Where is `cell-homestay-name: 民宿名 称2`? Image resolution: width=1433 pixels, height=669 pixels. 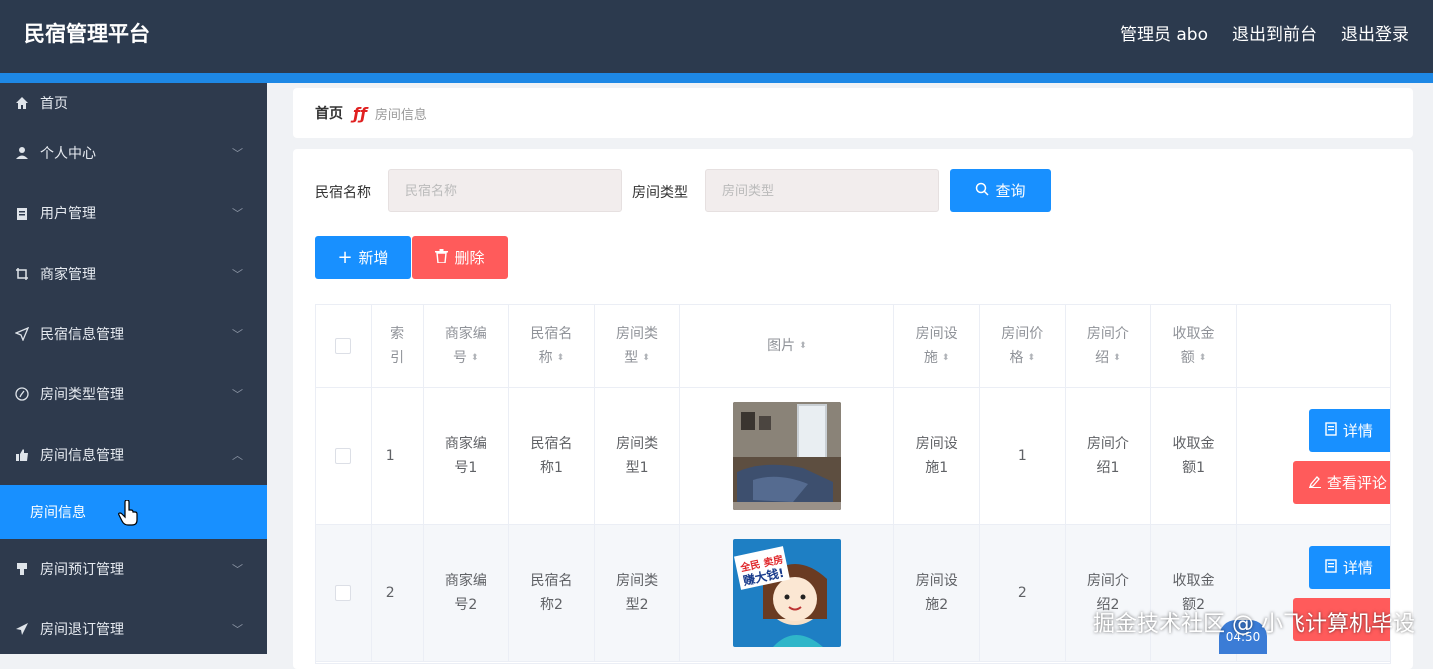 cell-homestay-name: 民宿名 称2 is located at coordinates (552, 593).